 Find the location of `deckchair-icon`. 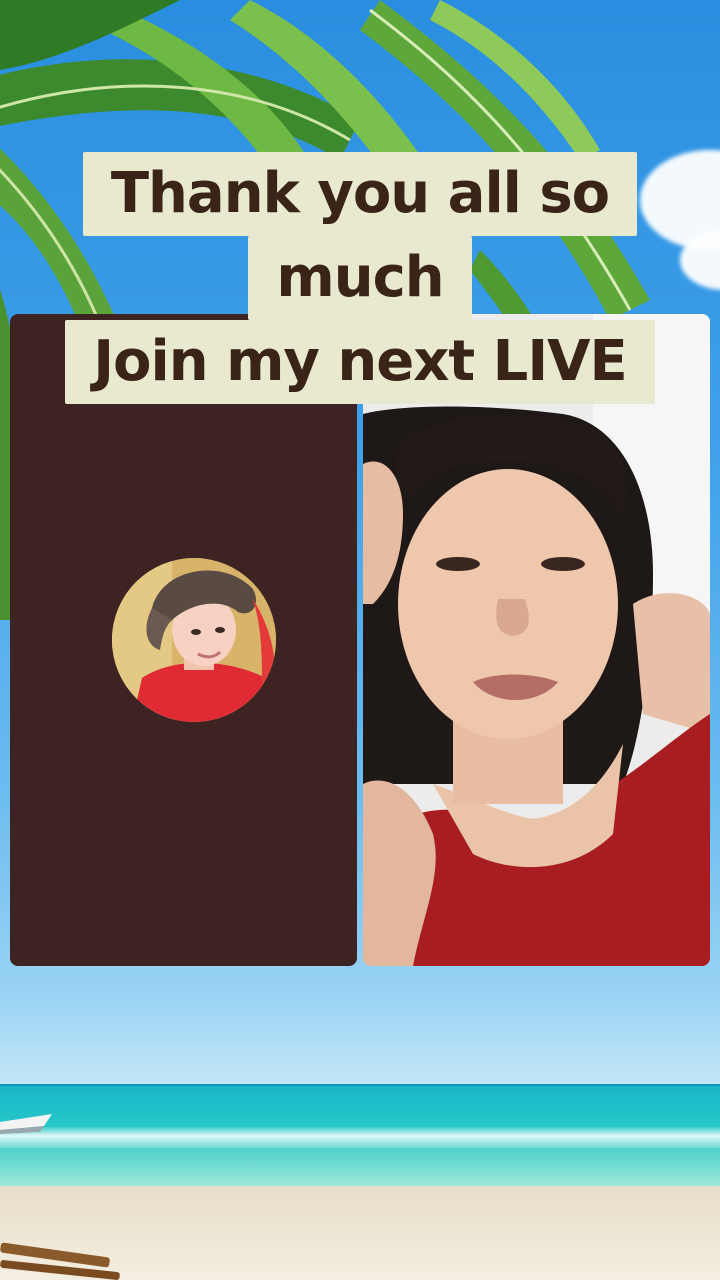

deckchair-icon is located at coordinates (60, 1261).